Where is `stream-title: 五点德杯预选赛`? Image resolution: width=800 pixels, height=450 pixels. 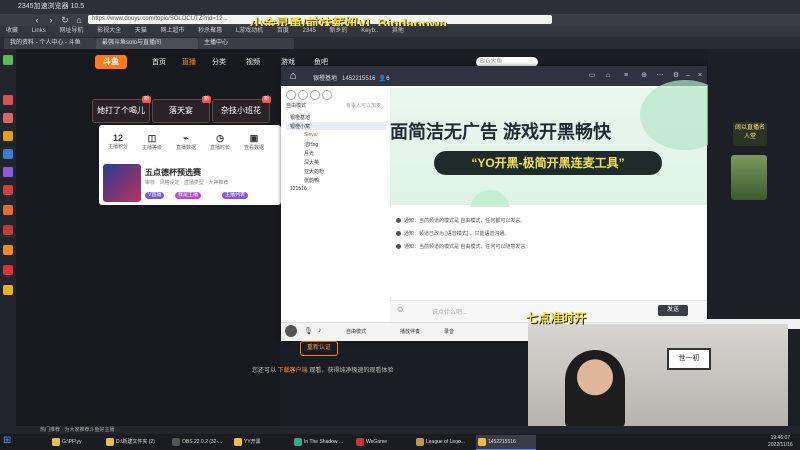 stream-title: 五点德杯预选赛 is located at coordinates (173, 172).